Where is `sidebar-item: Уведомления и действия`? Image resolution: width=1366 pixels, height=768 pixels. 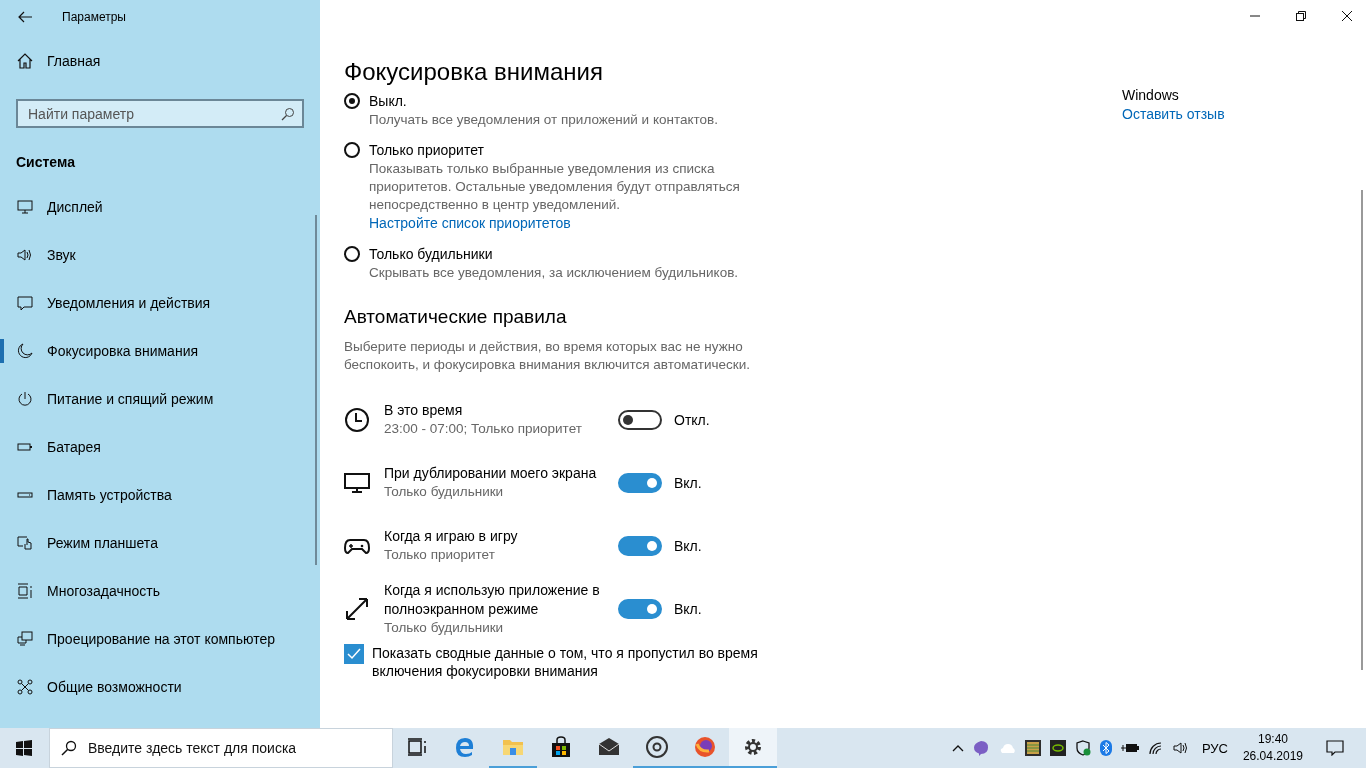
sidebar-item: Уведомления и действия is located at coordinates (160, 303).